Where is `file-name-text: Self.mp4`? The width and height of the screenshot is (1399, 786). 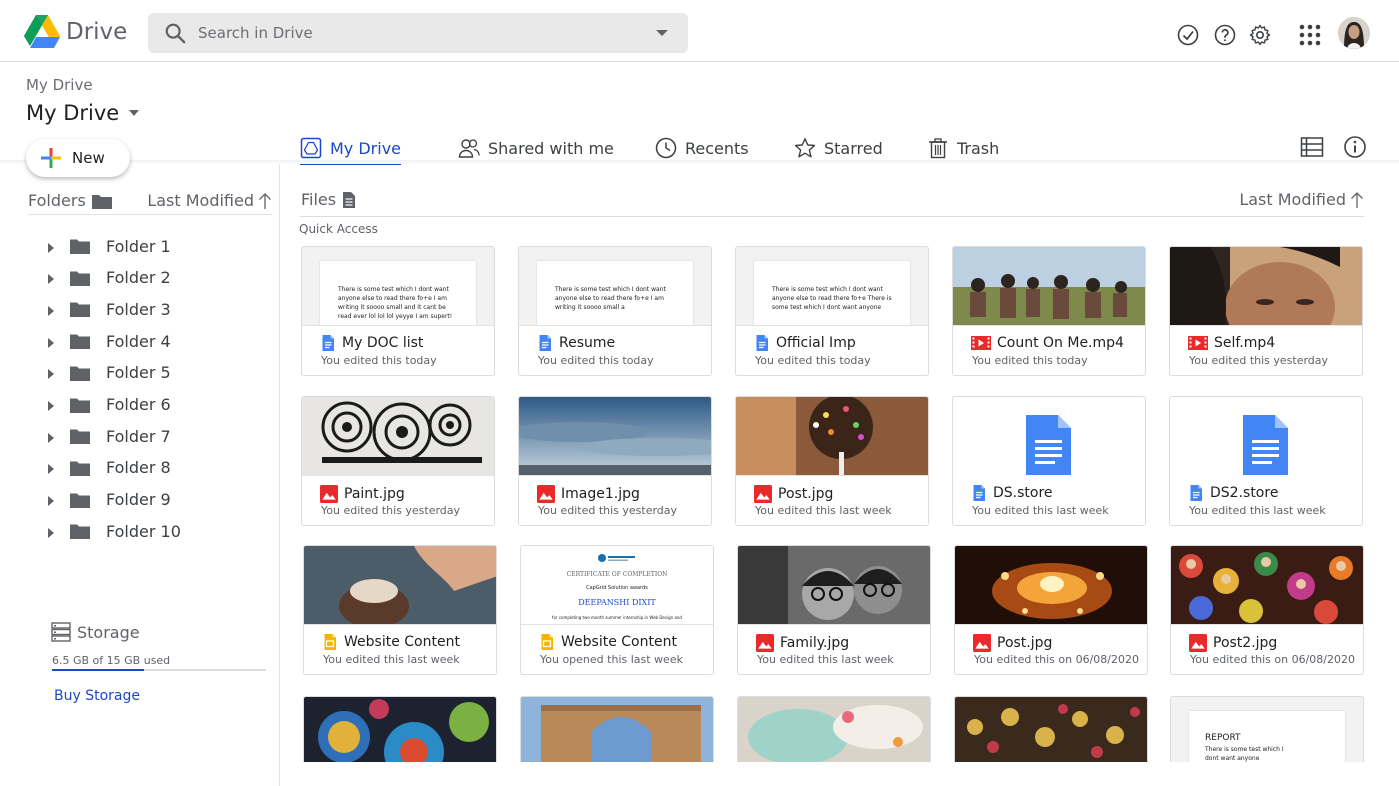 file-name-text: Self.mp4 is located at coordinates (1245, 343).